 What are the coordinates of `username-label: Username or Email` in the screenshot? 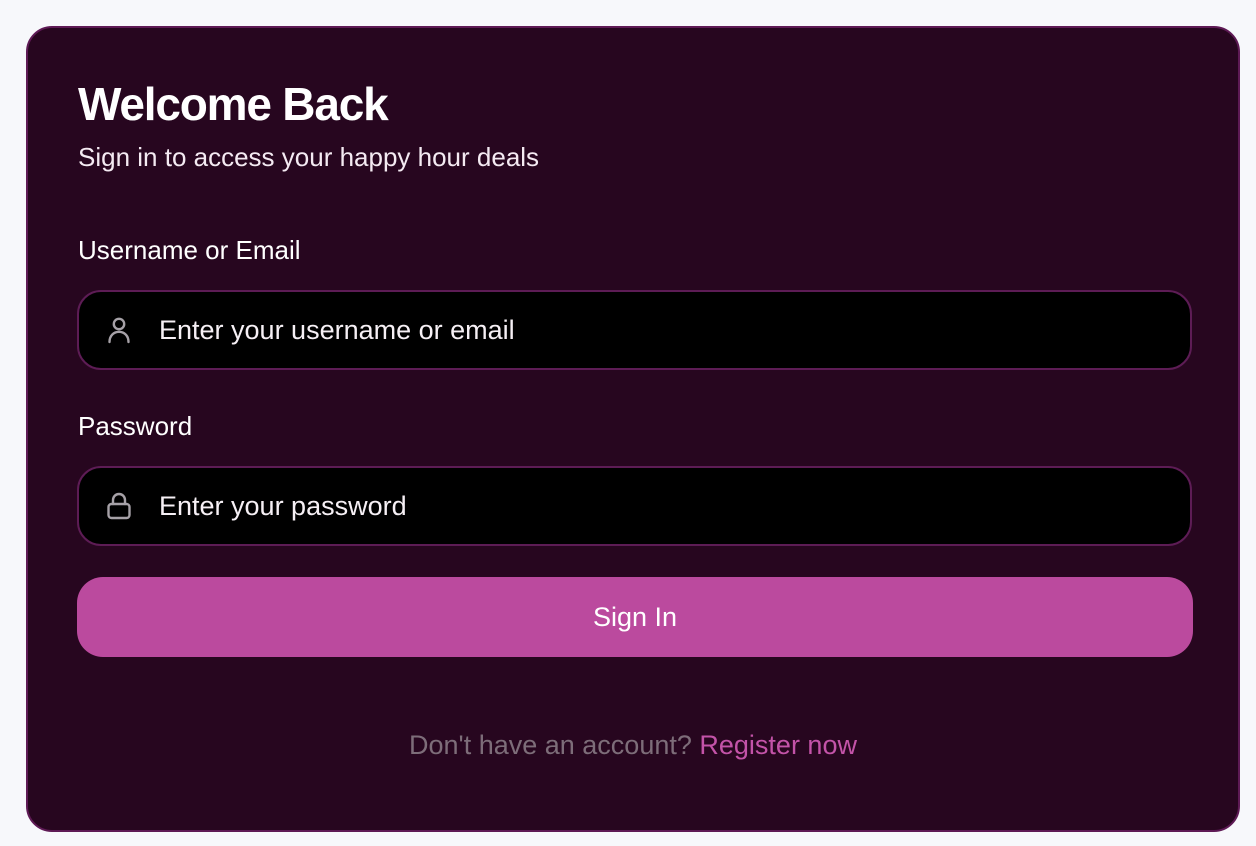 It's located at (189, 250).